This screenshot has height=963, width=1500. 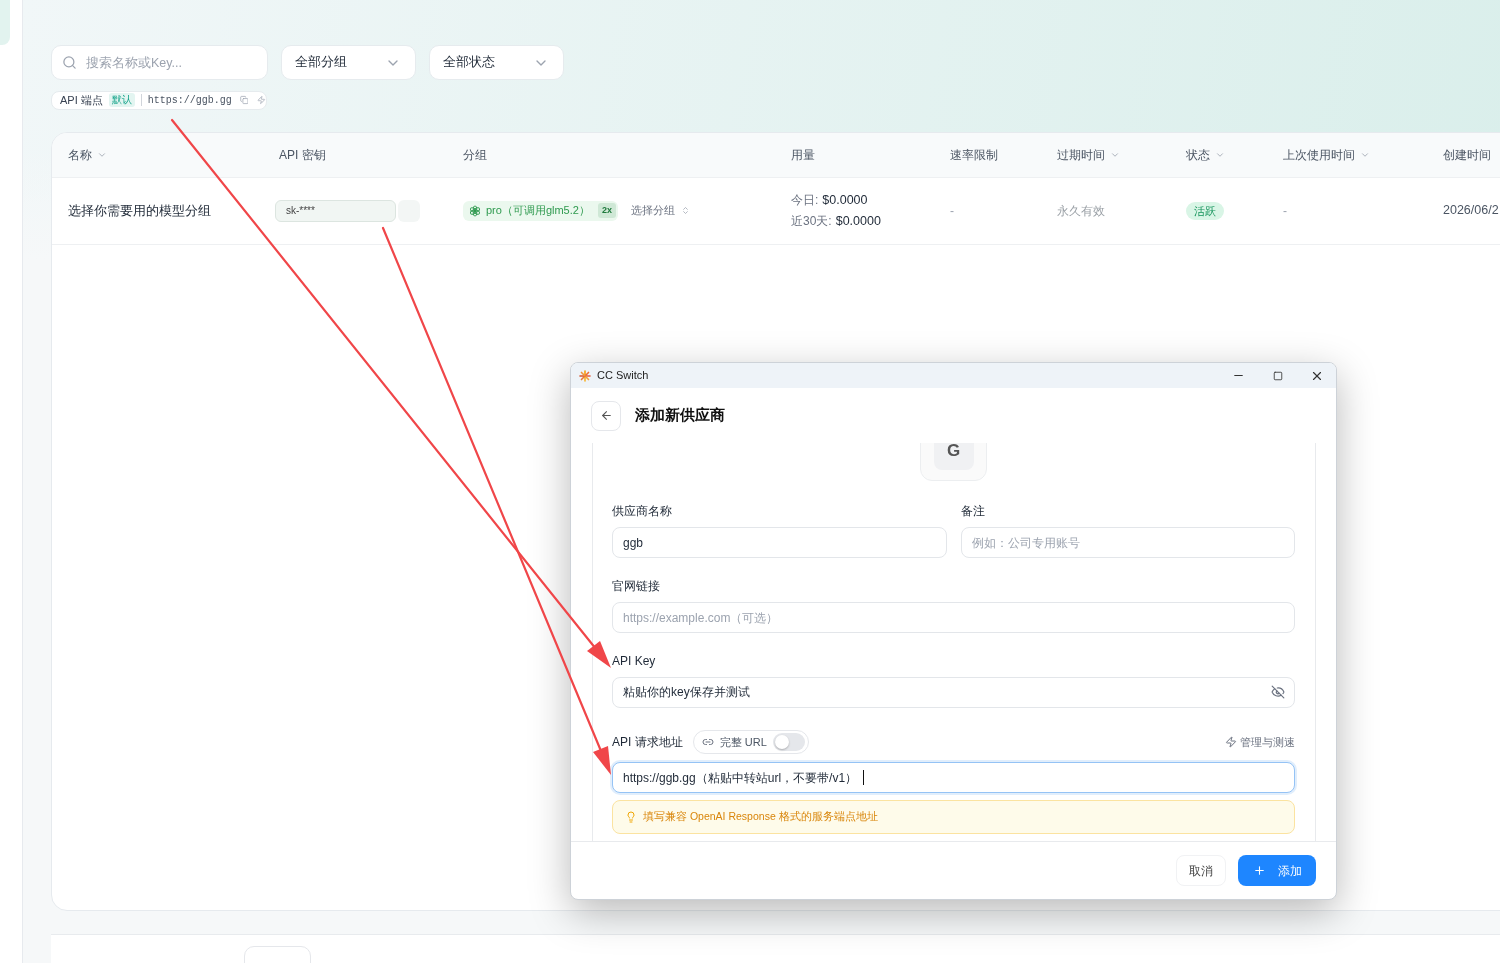 What do you see at coordinates (1081, 211) in the screenshot?
I see `expiry-value: 永久有效` at bounding box center [1081, 211].